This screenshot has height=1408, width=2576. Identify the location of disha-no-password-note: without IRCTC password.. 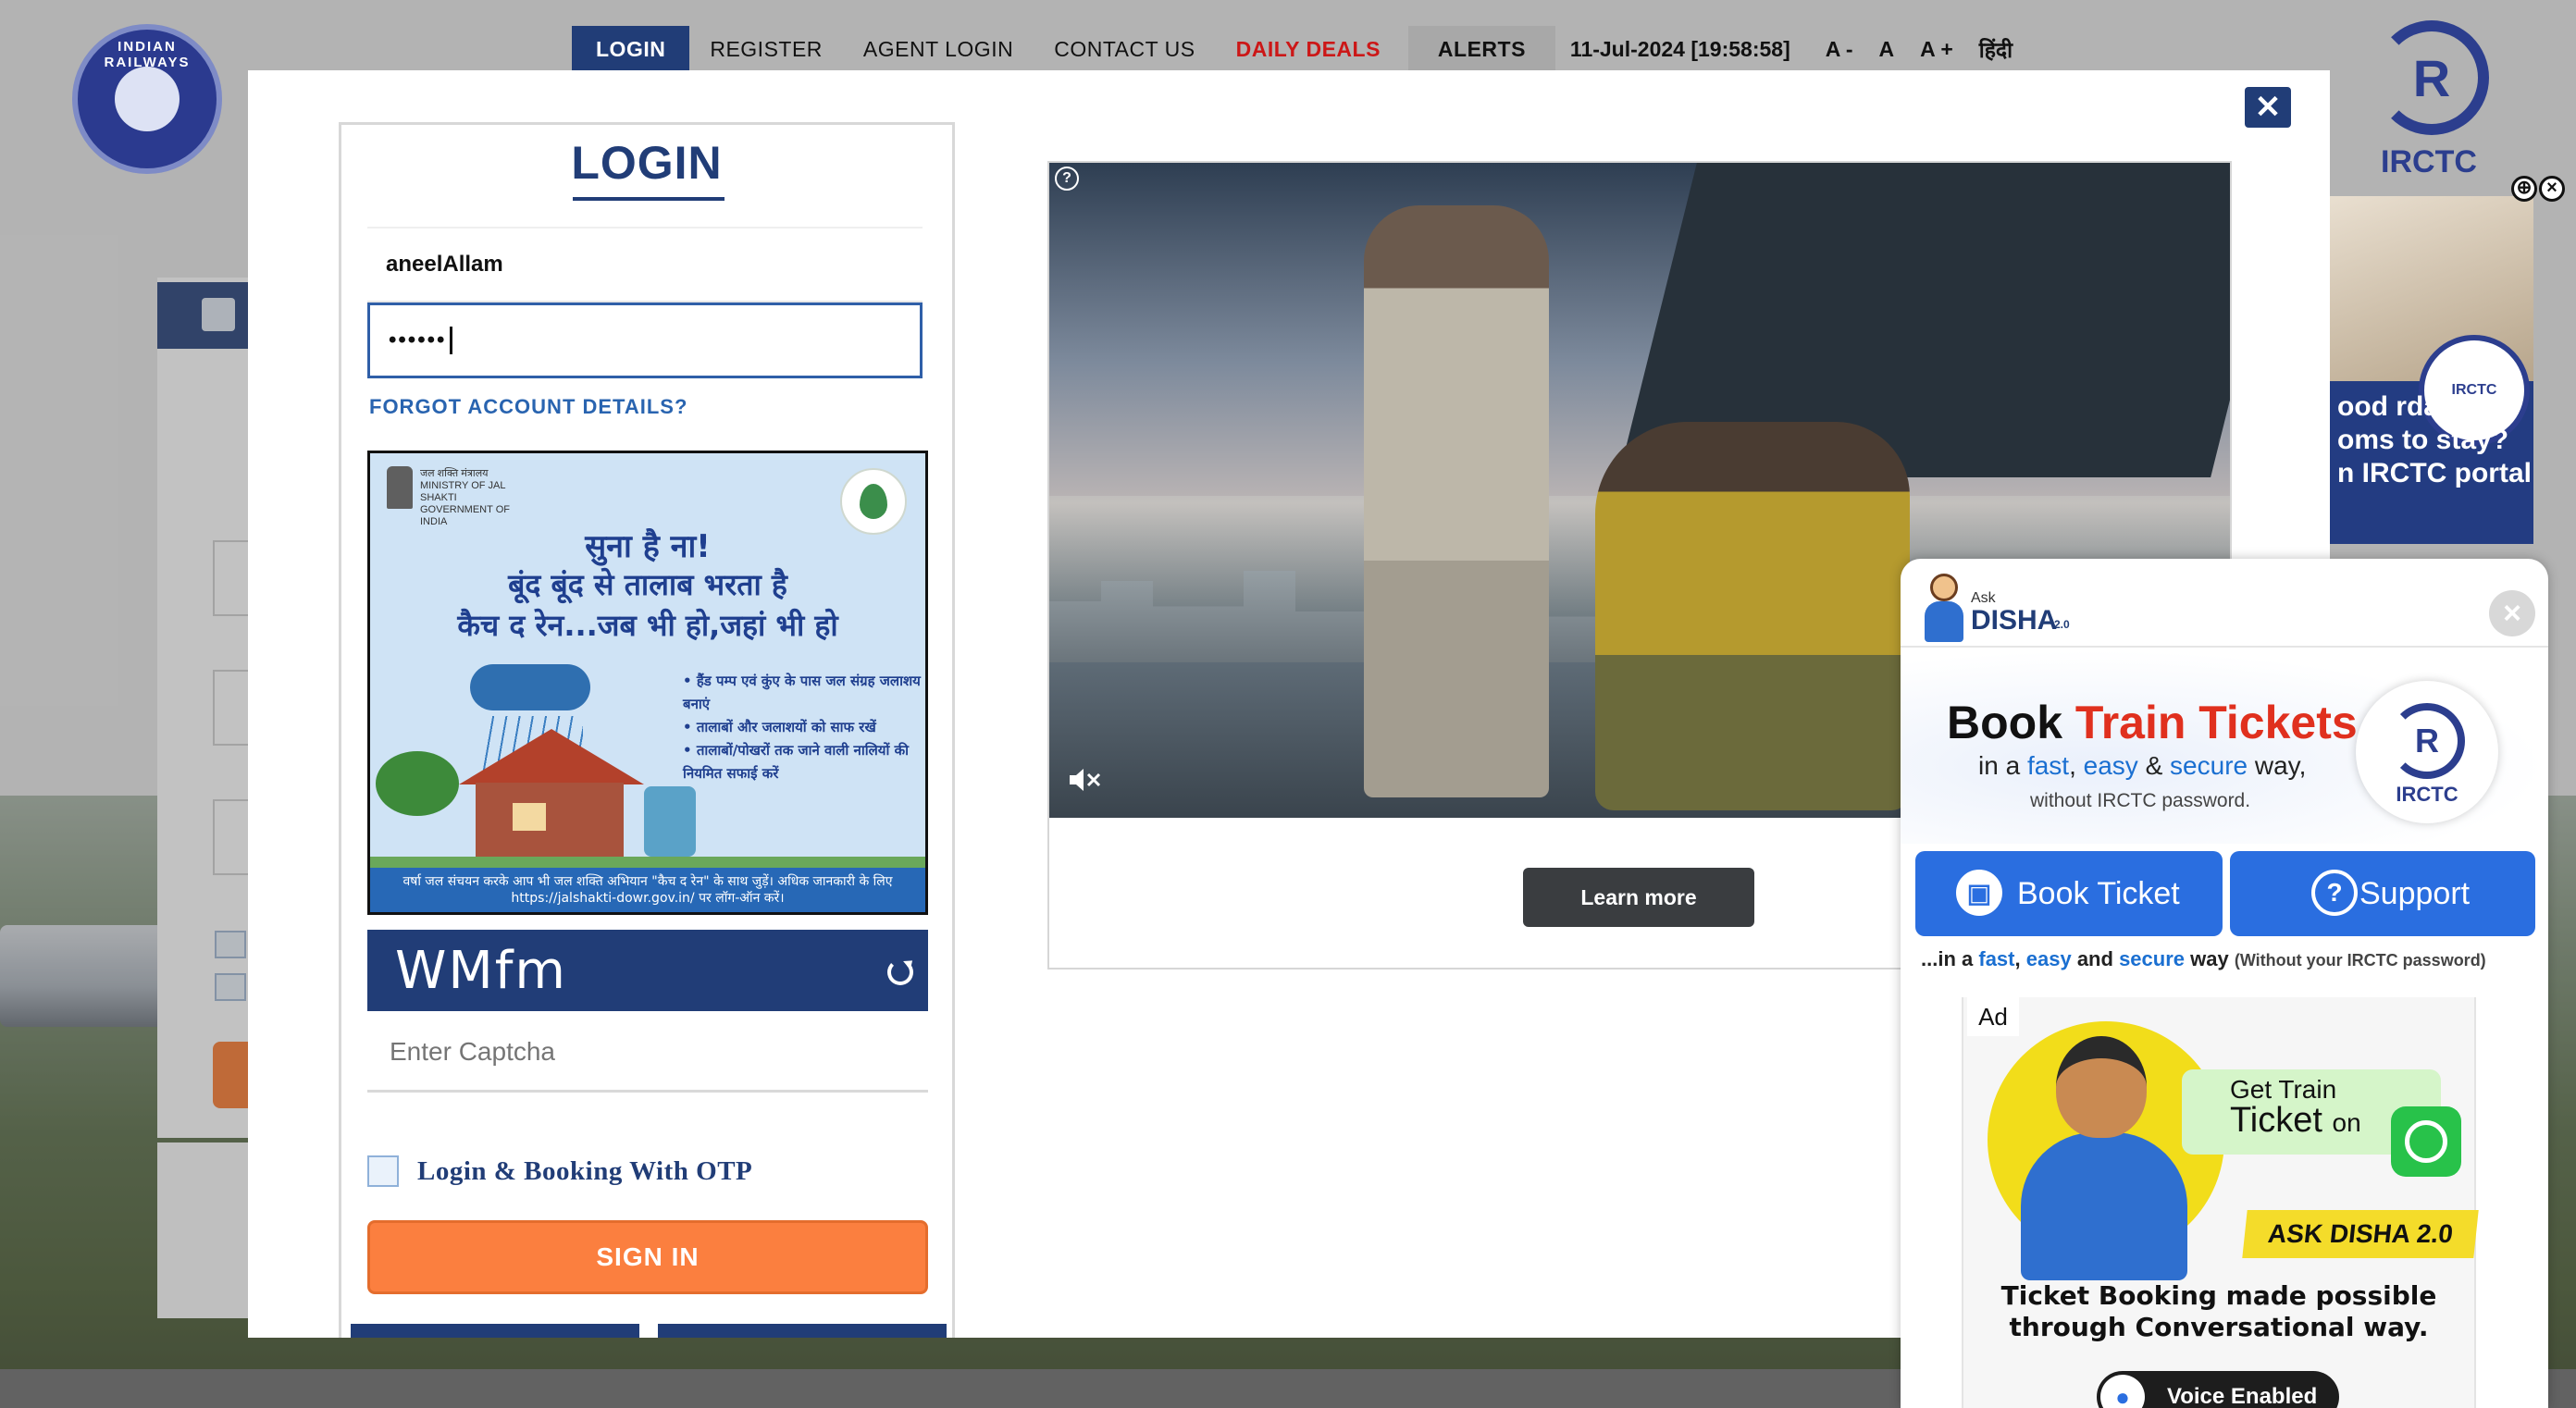
(2140, 800).